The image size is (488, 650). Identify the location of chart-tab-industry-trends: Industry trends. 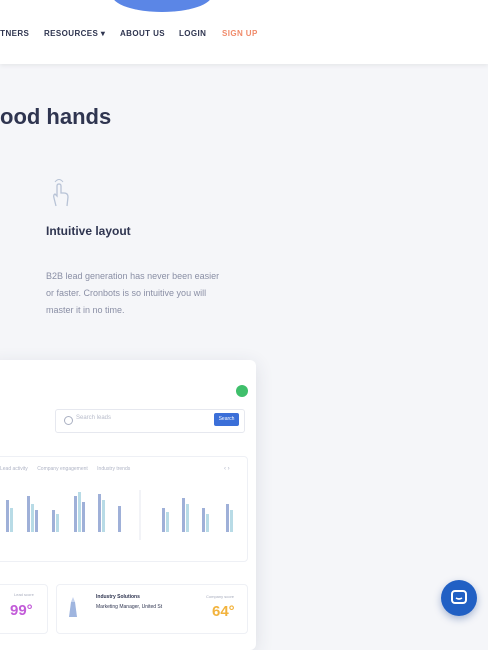
(113, 469).